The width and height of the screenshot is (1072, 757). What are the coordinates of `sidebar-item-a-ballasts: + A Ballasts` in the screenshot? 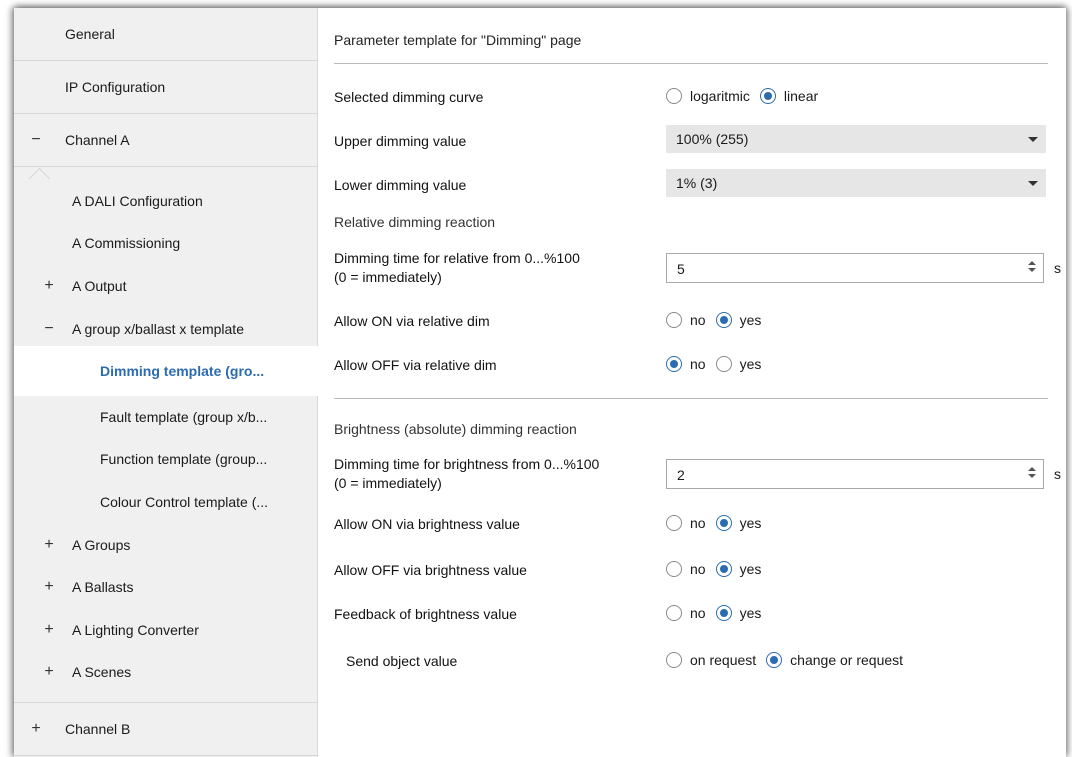 It's located at (165, 587).